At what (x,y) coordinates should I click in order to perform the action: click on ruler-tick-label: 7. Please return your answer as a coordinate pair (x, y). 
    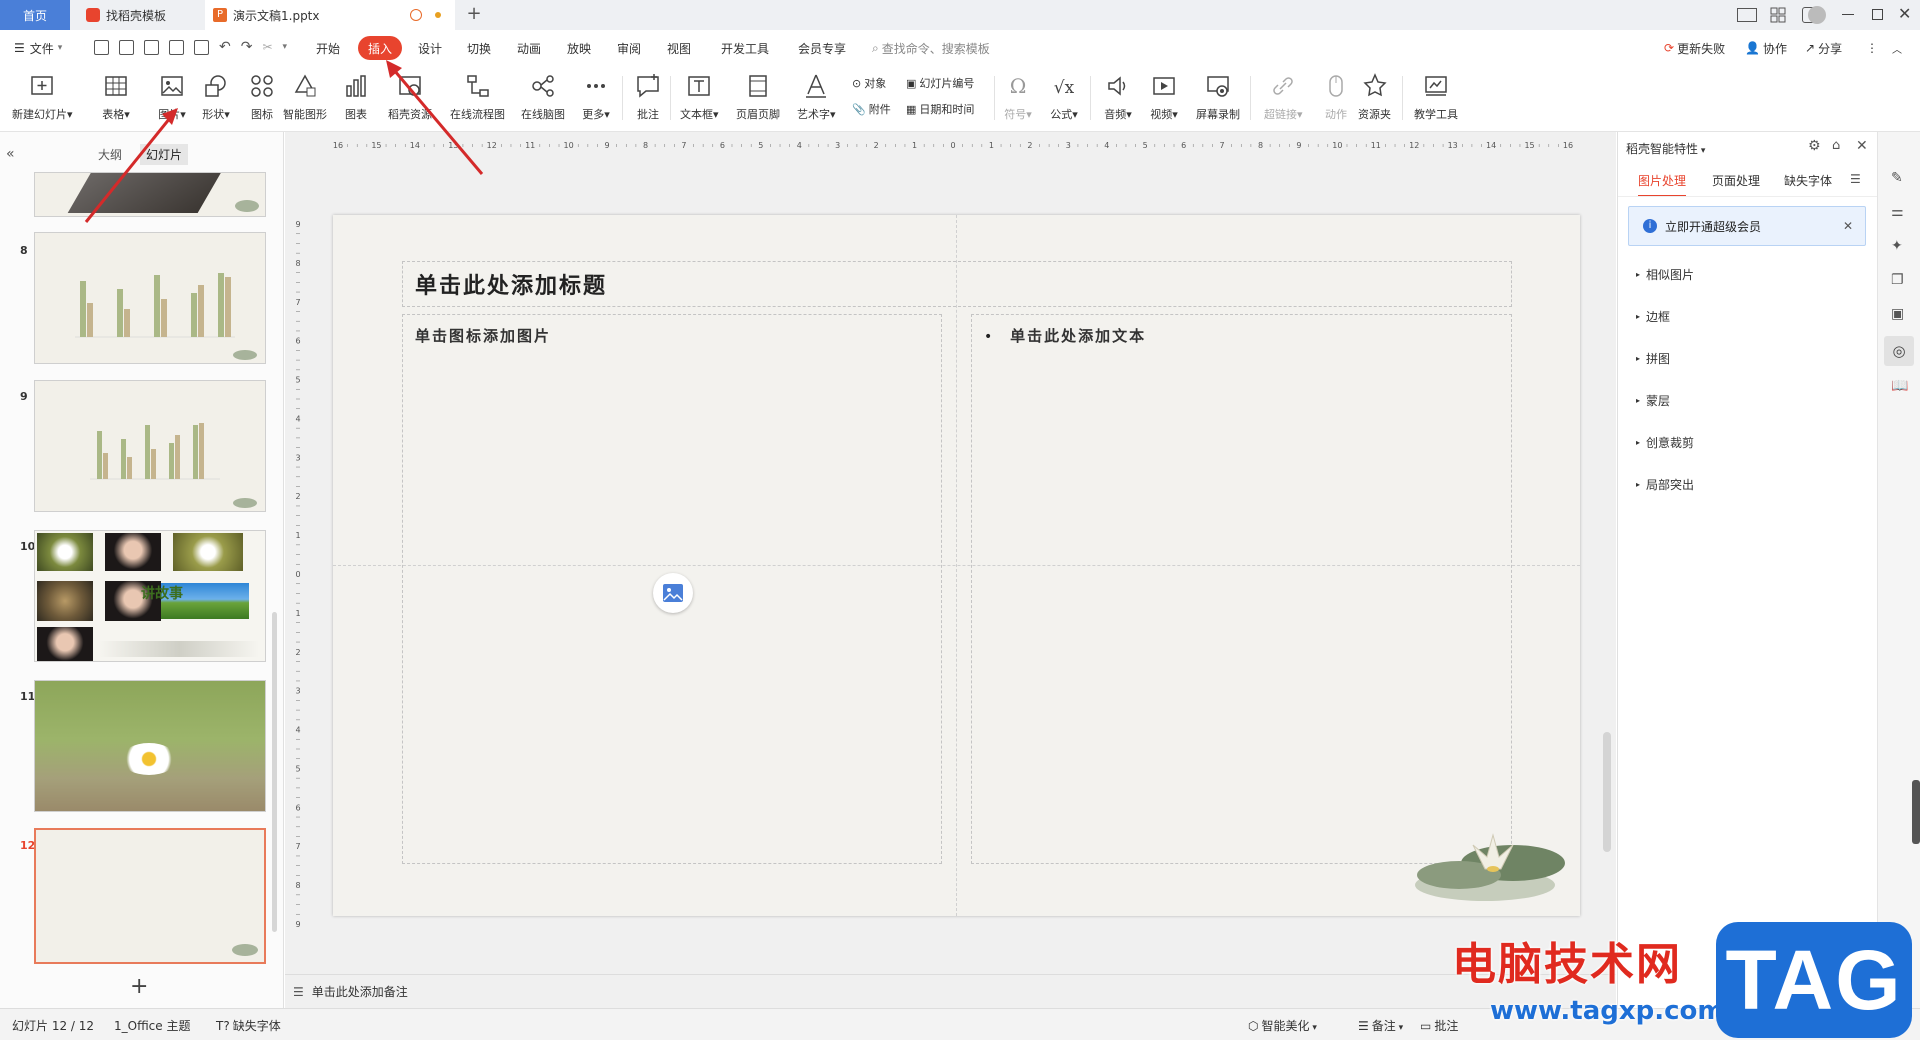
    Looking at the image, I should click on (297, 302).